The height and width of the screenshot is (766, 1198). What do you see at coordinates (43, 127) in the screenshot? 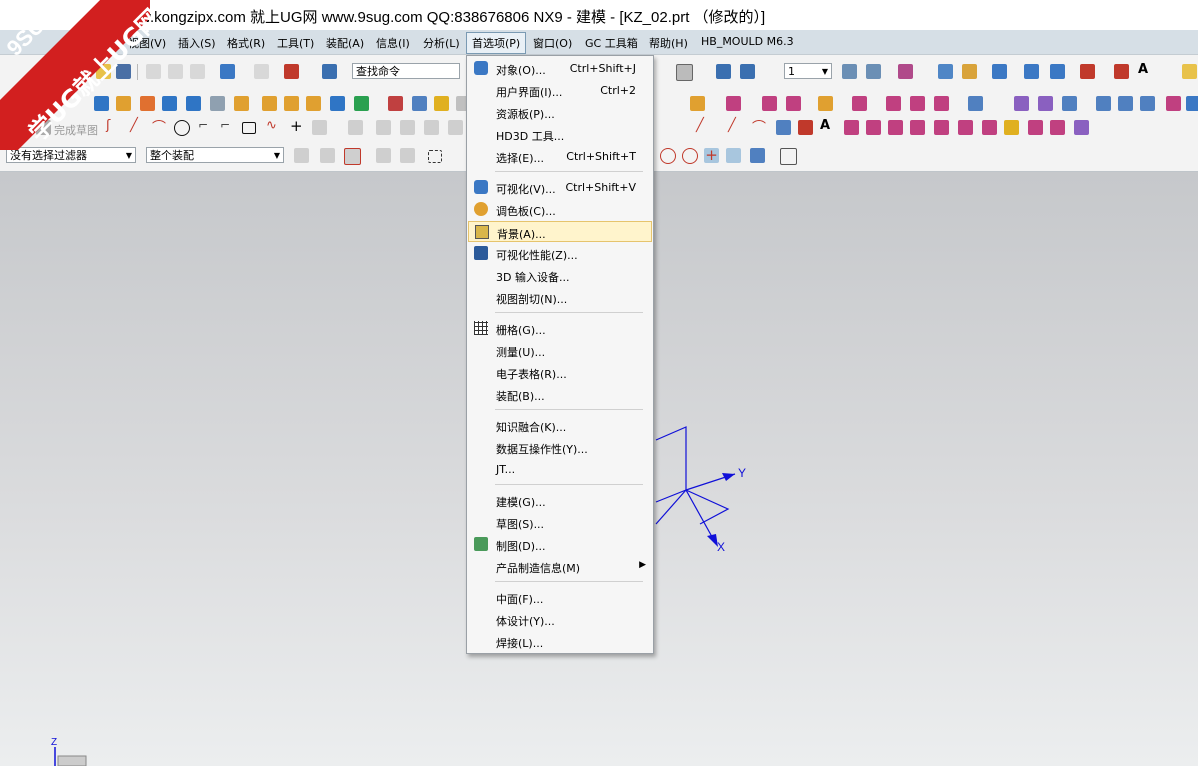
I see `finish-sketch-icon` at bounding box center [43, 127].